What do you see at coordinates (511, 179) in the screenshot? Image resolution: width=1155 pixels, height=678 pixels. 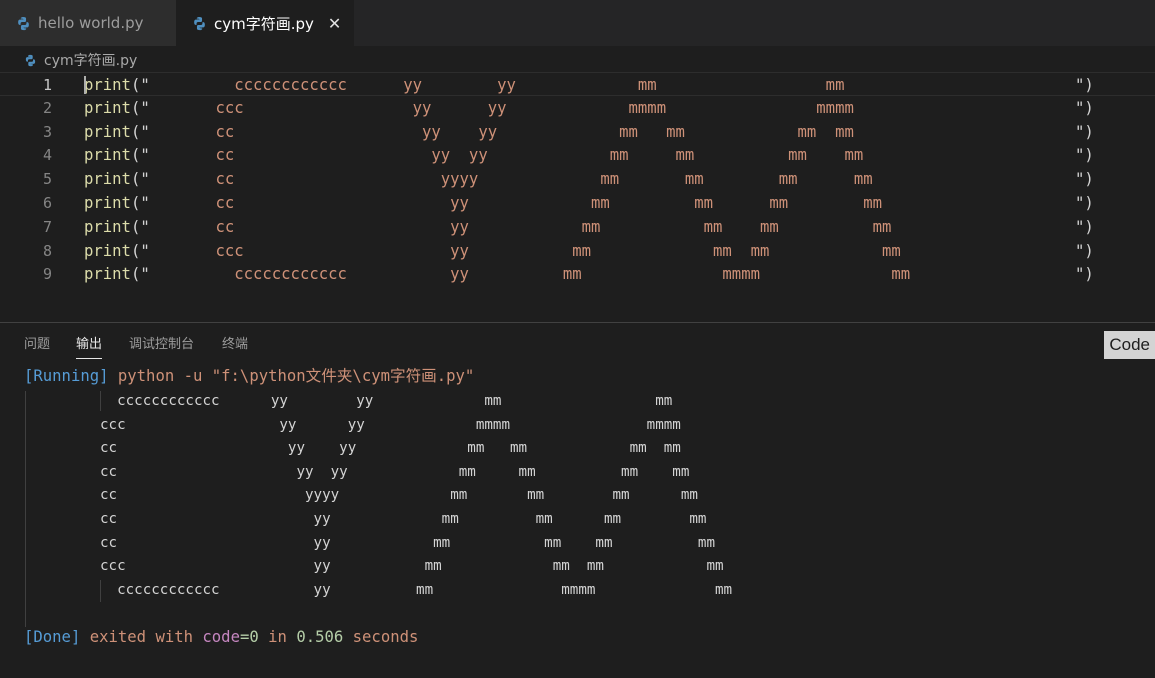 I see `string-literal: cc yyyy mm mm mm mm` at bounding box center [511, 179].